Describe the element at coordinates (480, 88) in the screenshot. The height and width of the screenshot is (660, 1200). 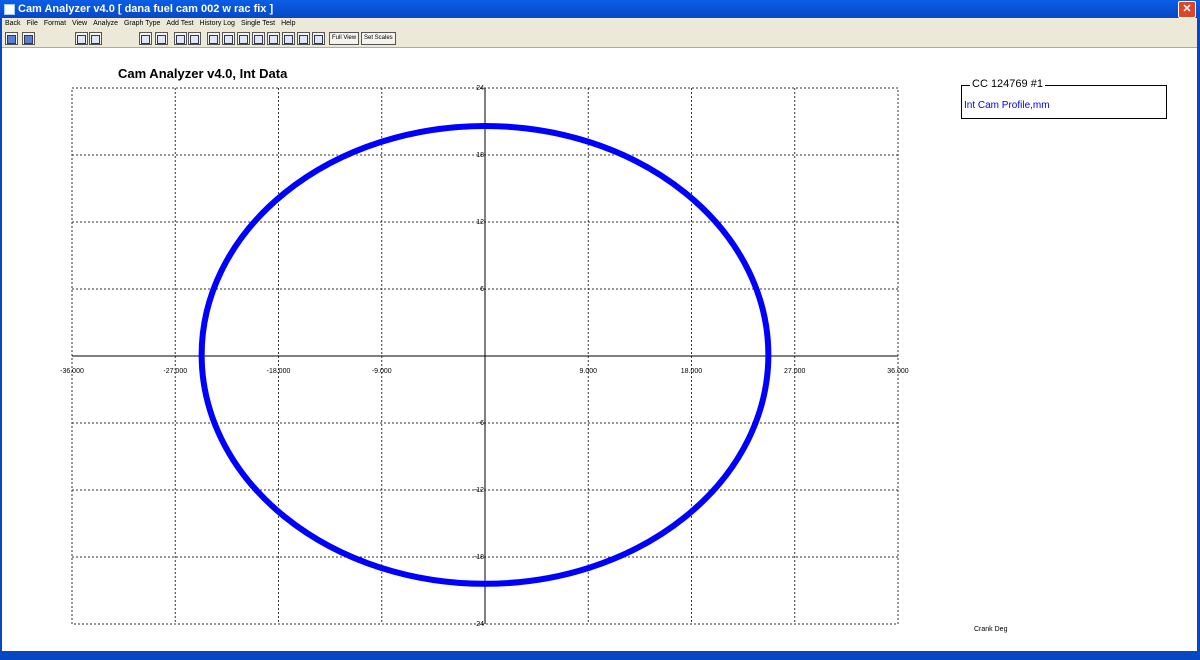
I see `y-tick-label: 24` at that location.